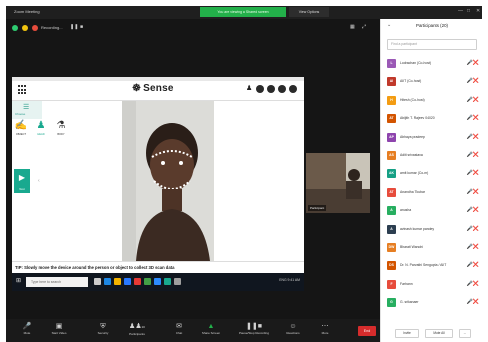 Image resolution: width=488 pixels, height=342 pixels. I want to click on pause-stop-recording-button: ❚❚■ Pause/Stop Recording, so click(254, 329).